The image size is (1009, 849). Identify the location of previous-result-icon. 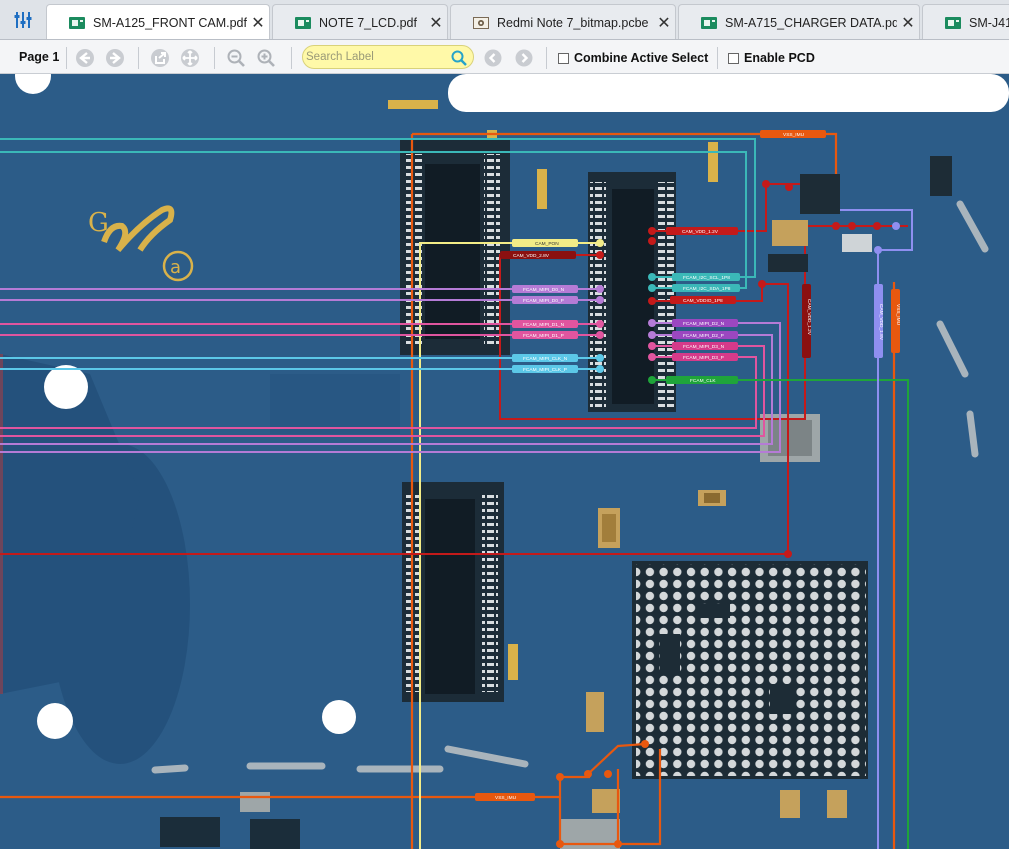
(493, 58).